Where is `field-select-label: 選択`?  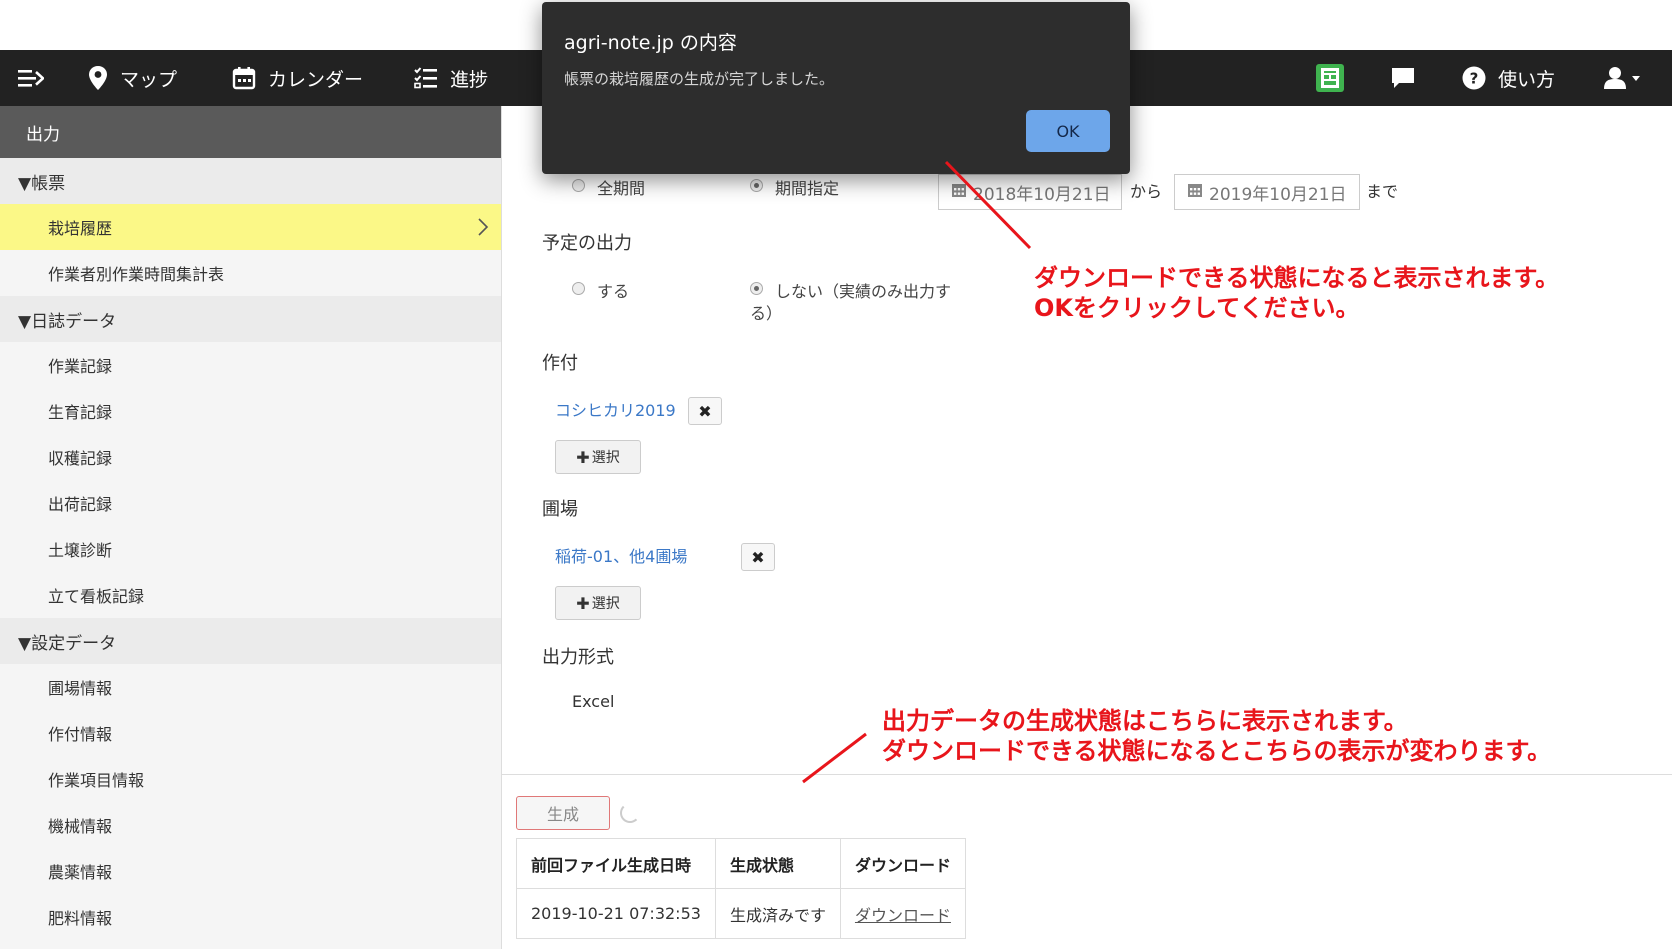 field-select-label: 選択 is located at coordinates (605, 604).